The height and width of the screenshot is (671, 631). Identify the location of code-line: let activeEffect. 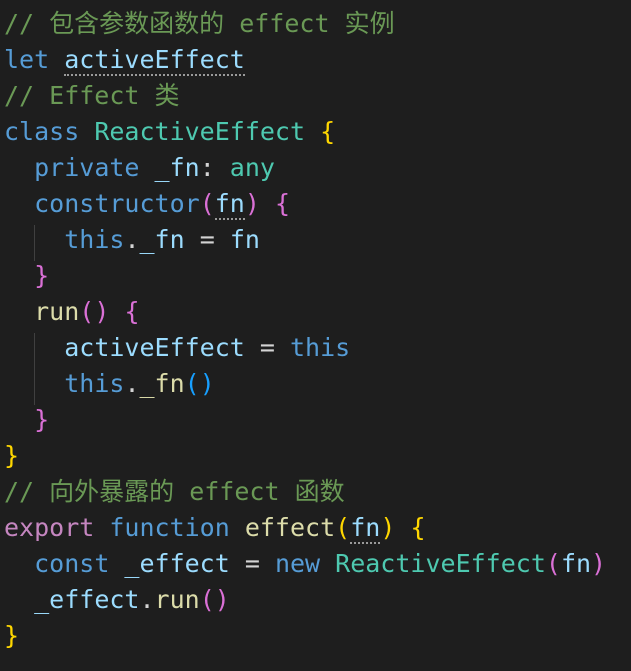
(124, 60).